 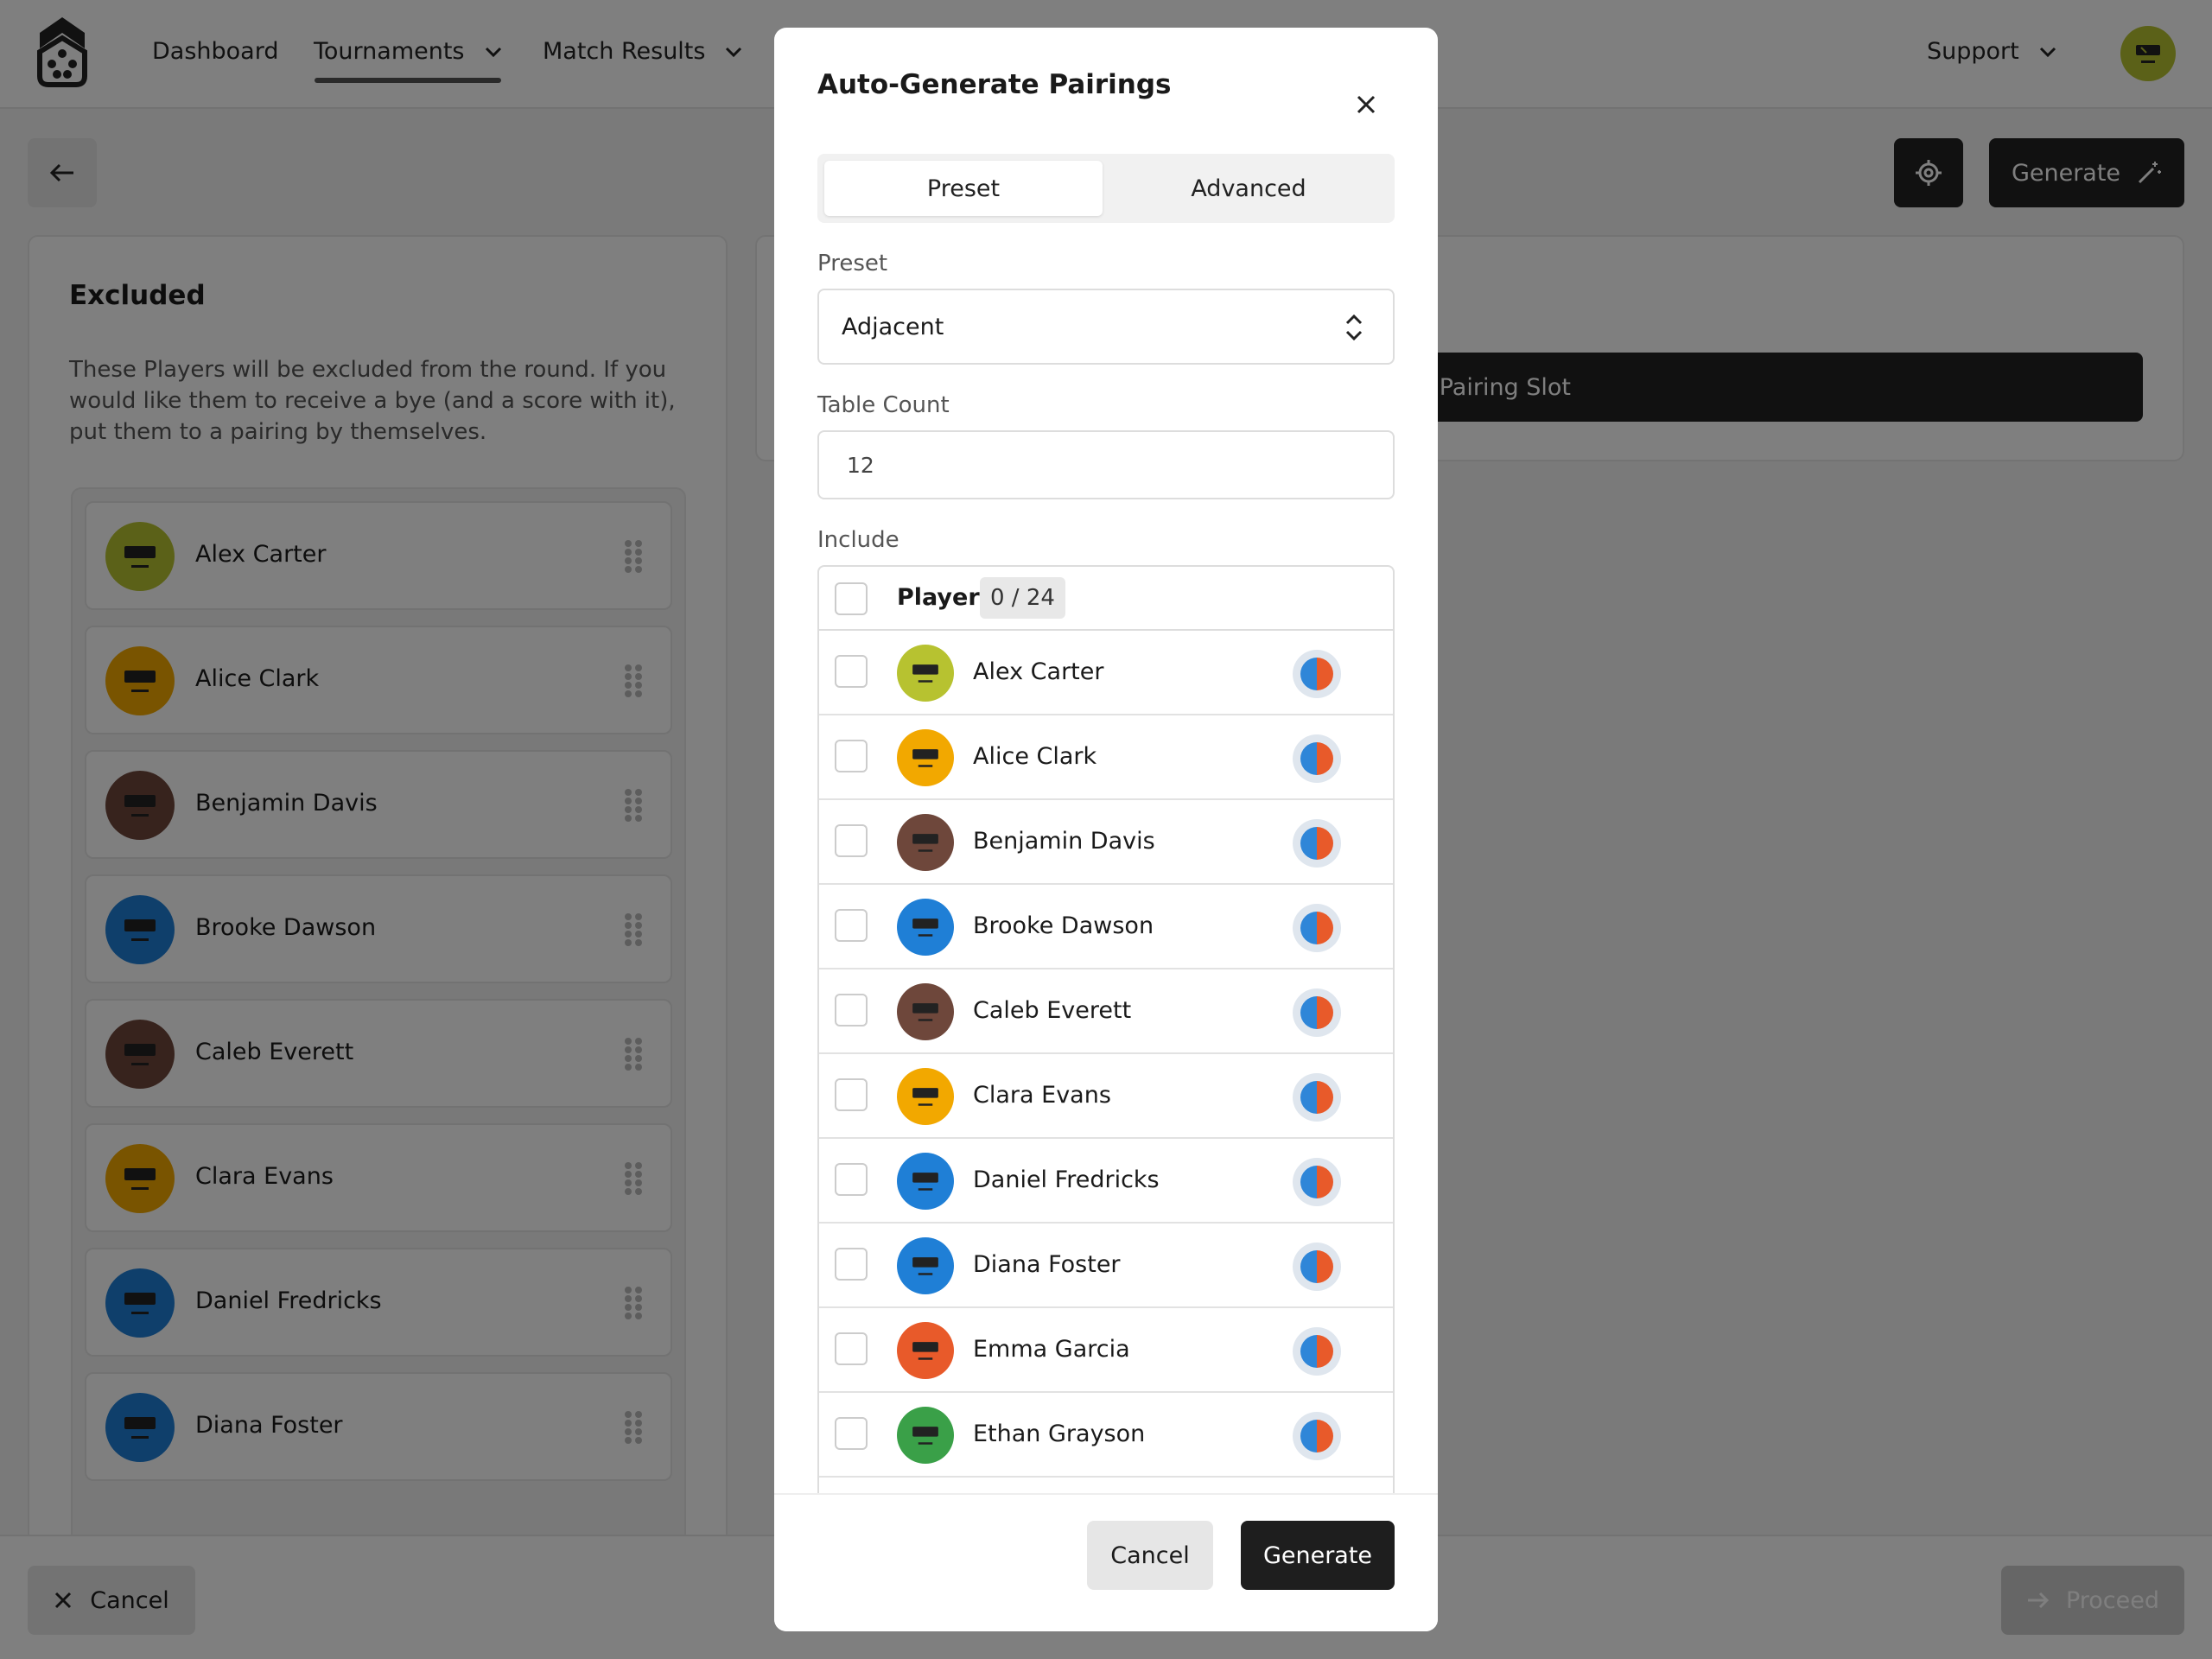 I want to click on player-name: Brooke Dawson, so click(x=1063, y=925).